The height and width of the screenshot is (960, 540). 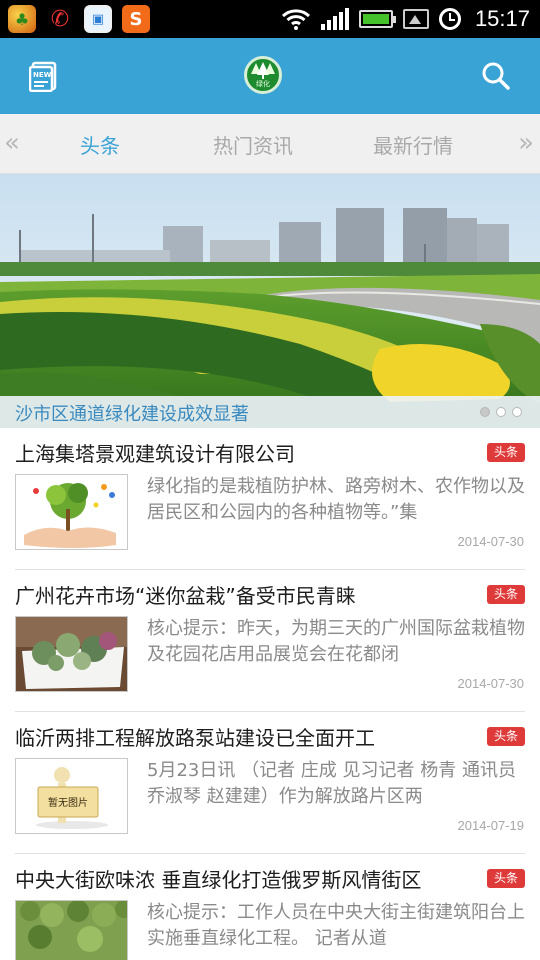 I want to click on news-title: 临沂两排工程解放路泵站建设已全面开工, so click(x=195, y=736).